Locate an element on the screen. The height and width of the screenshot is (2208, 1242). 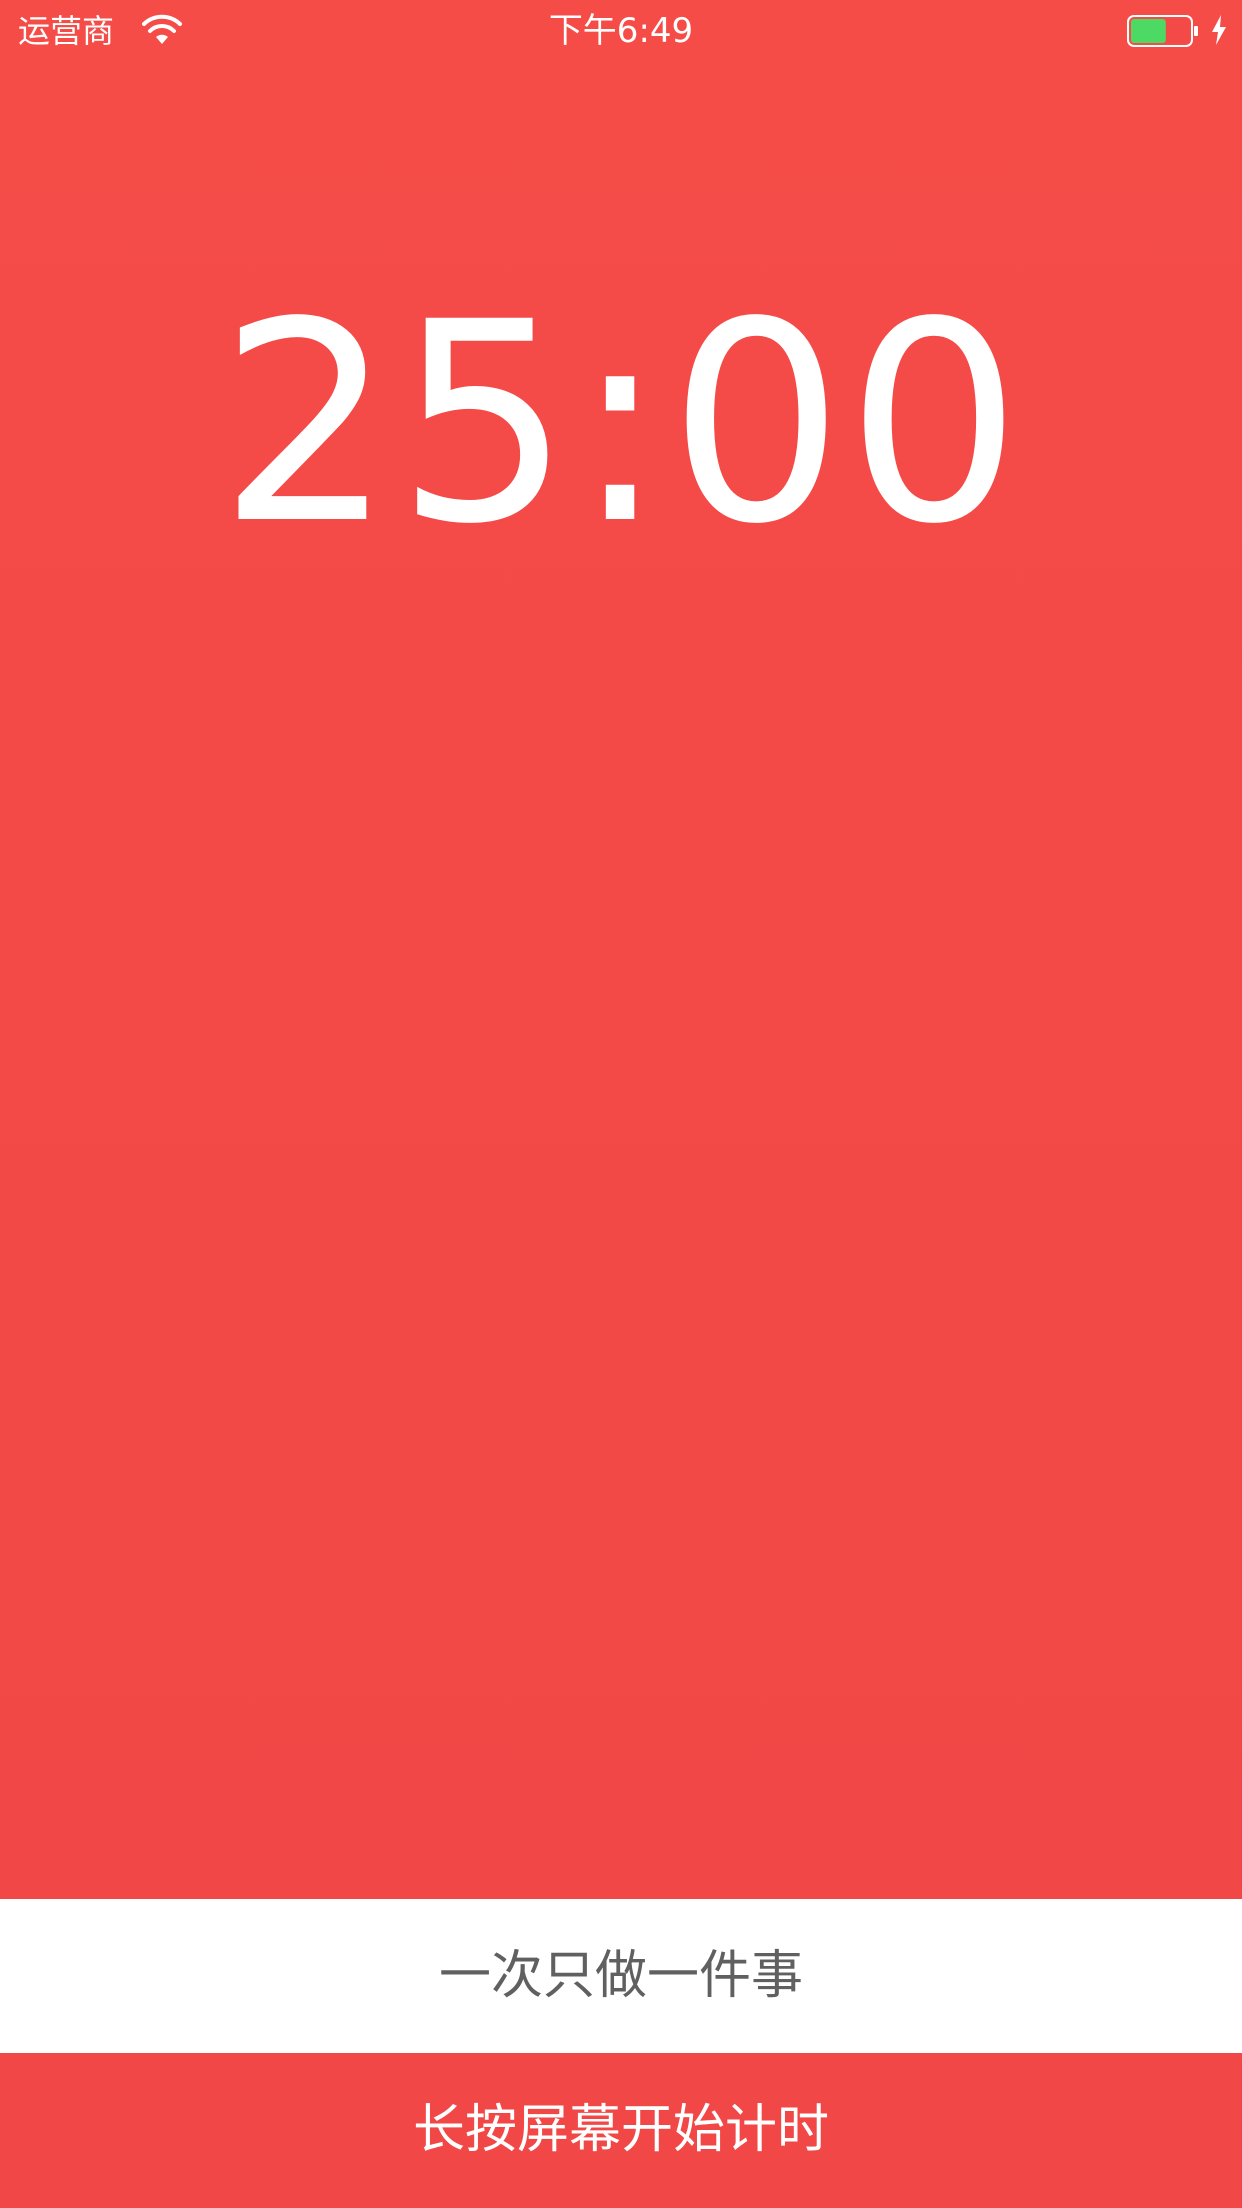
status-bar: 运营商 下午6:49 is located at coordinates (621, 31).